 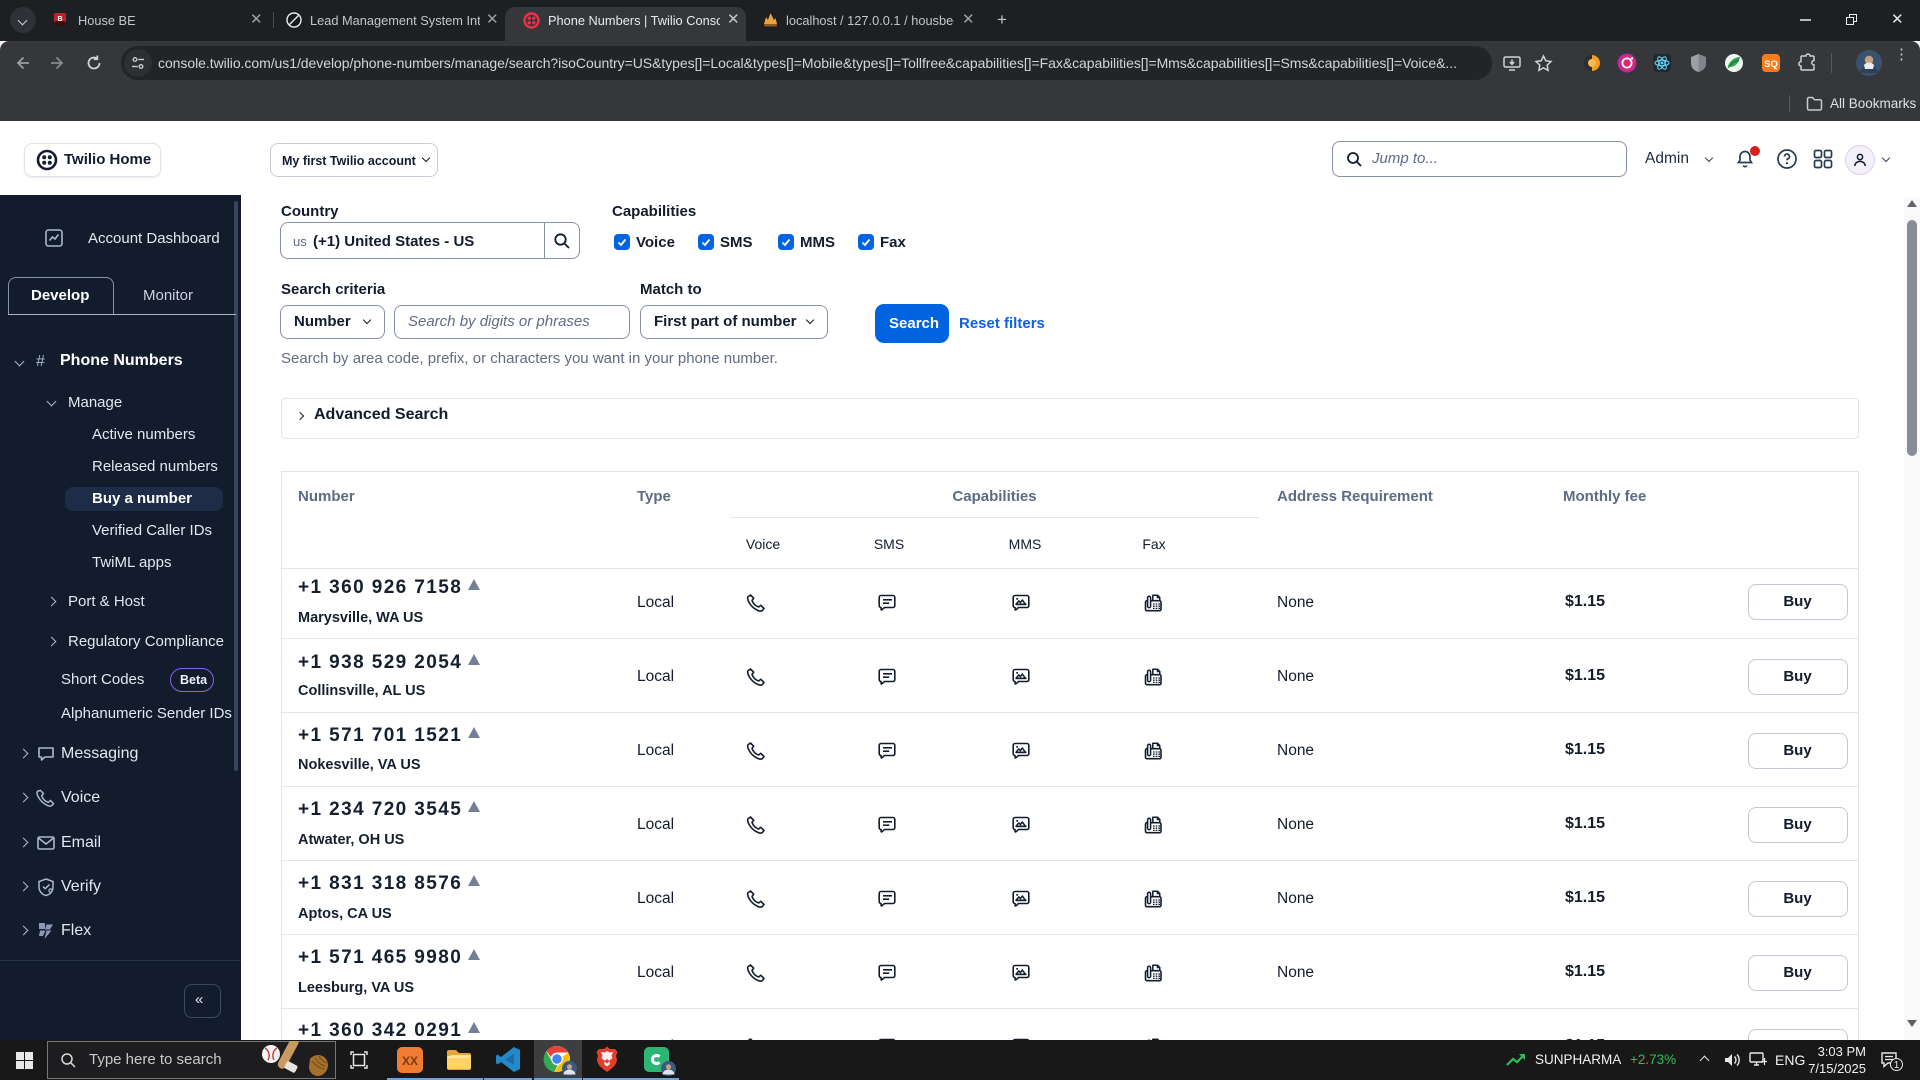 I want to click on svg-text: SQ, so click(x=1771, y=64).